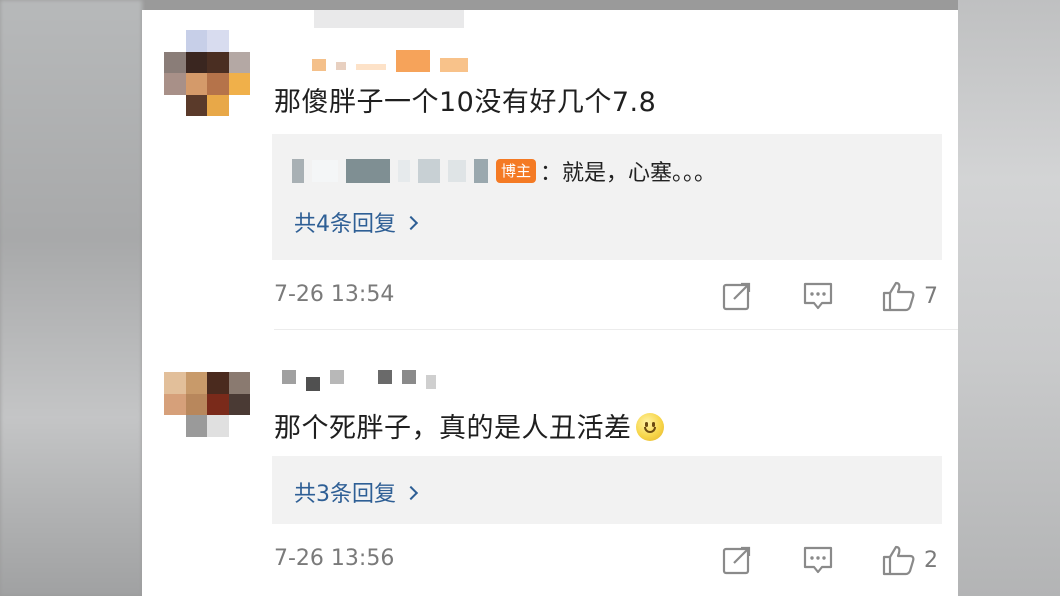 The image size is (1060, 596). I want to click on comment-text: 那傻胖子一个10没有好几个7.8, so click(465, 102).